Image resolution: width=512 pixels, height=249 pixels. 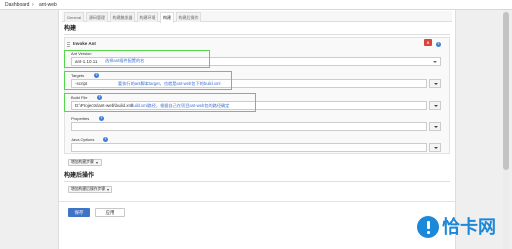 I want to click on java-options-input, so click(x=249, y=147).